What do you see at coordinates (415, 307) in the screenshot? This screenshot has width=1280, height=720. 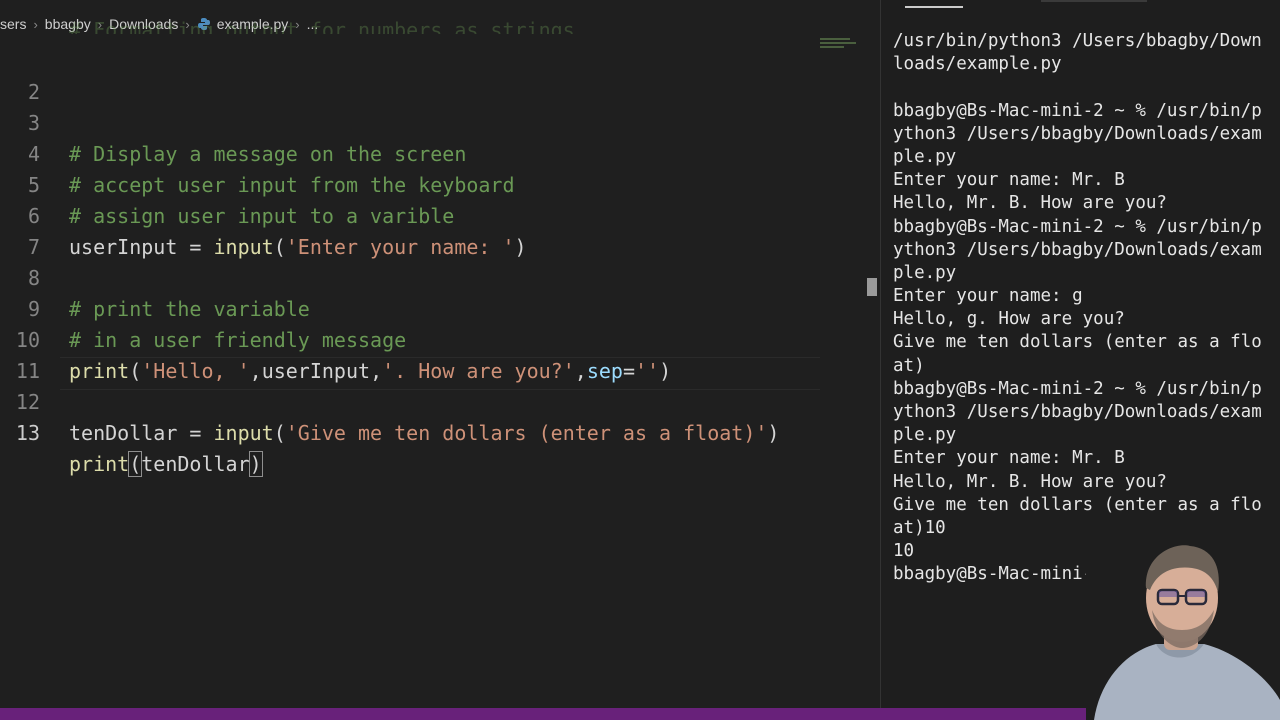 I see `code-line: 9 # in a user friendly message` at bounding box center [415, 307].